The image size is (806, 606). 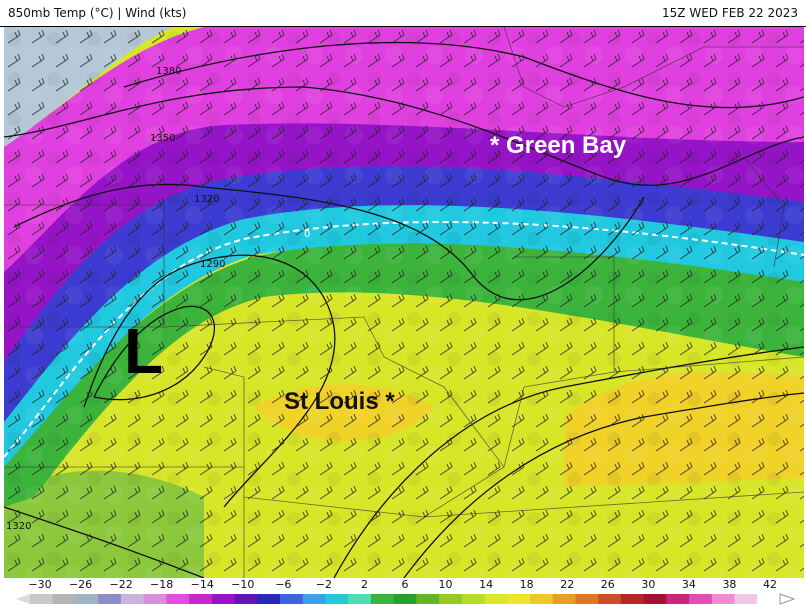 I want to click on st-louis-label: St Louis *, so click(x=339, y=401).